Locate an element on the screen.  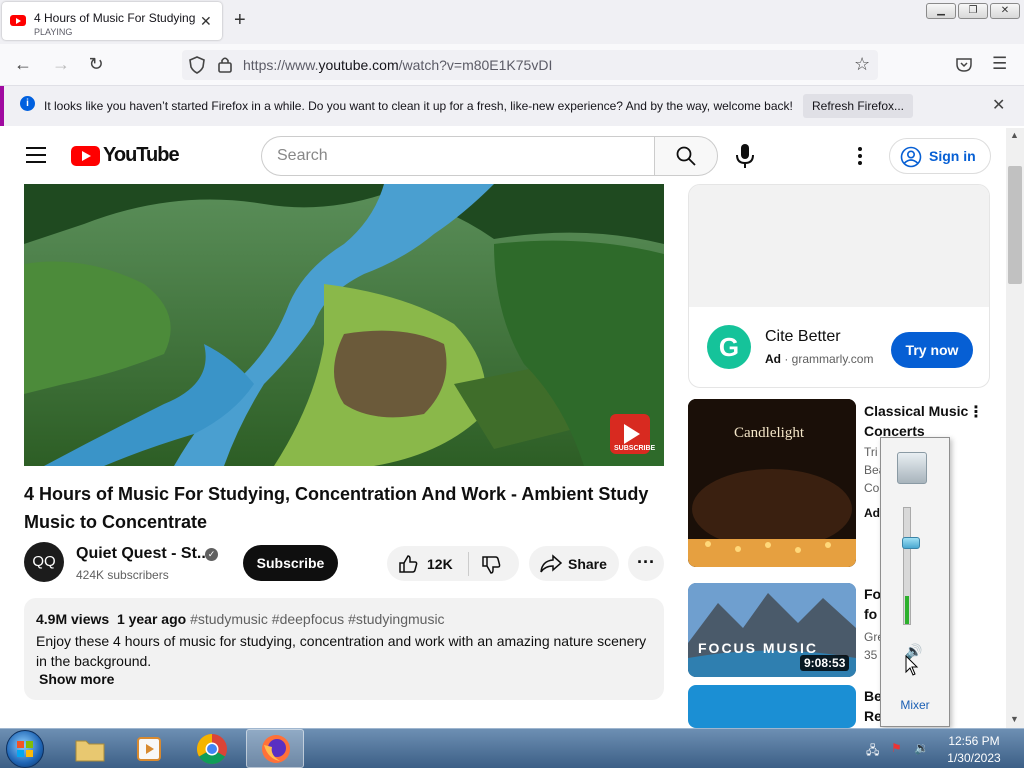
more-options-icon is located at coordinates (860, 156).